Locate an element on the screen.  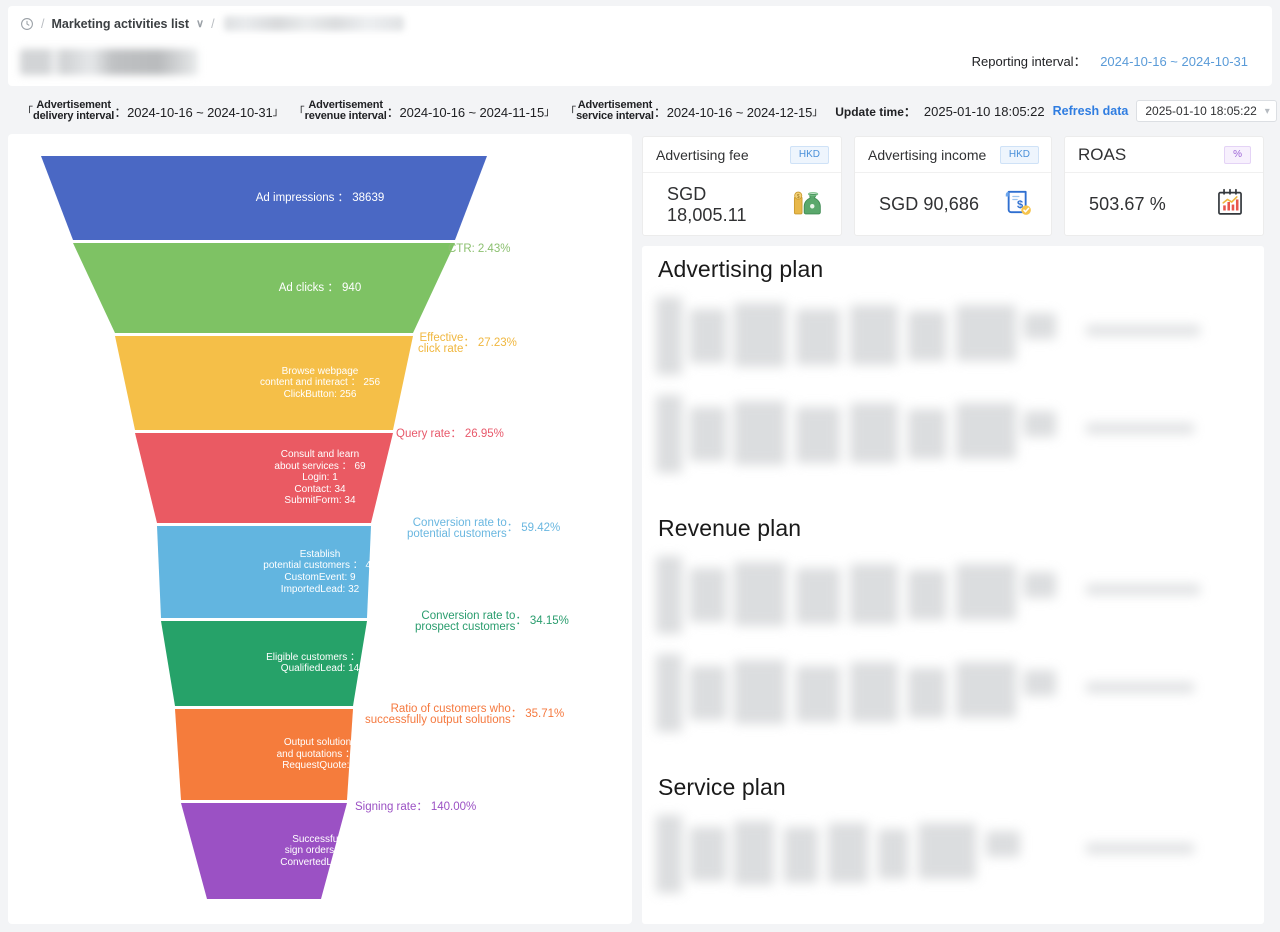
plan-section-advertising: Advertising plan is located at coordinates (953, 371).